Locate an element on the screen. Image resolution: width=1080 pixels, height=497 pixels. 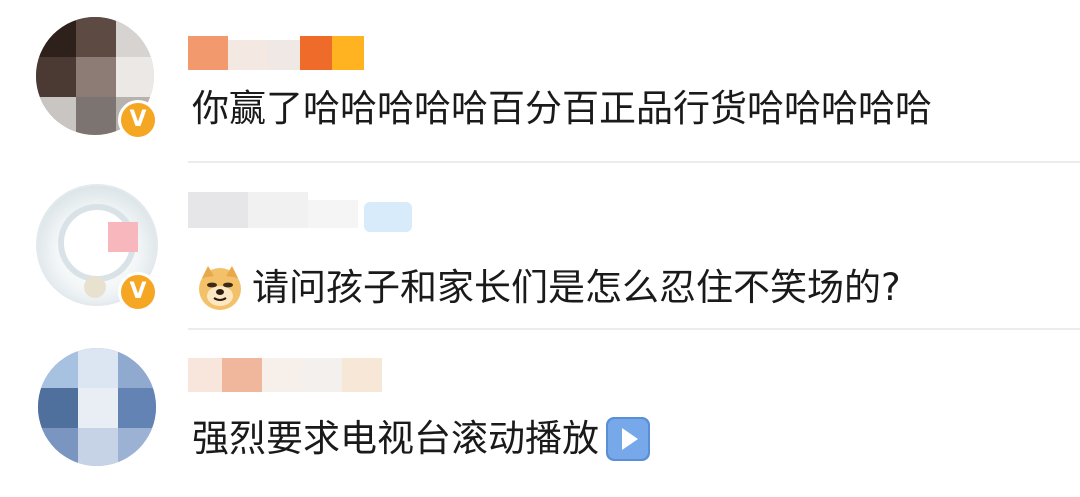
comment-text: 强烈要求电视台滚动播放 is located at coordinates (421, 439).